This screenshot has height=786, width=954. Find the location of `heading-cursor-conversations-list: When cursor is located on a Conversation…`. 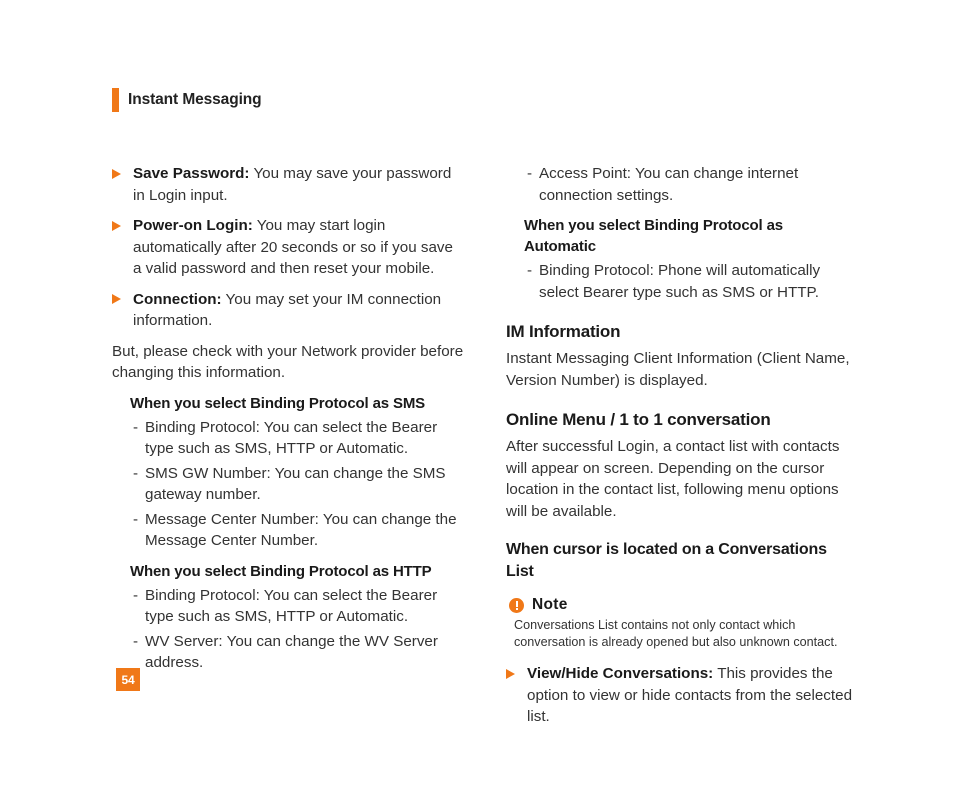

heading-cursor-conversations-list: When cursor is located on a Conversation… is located at coordinates (666, 560).